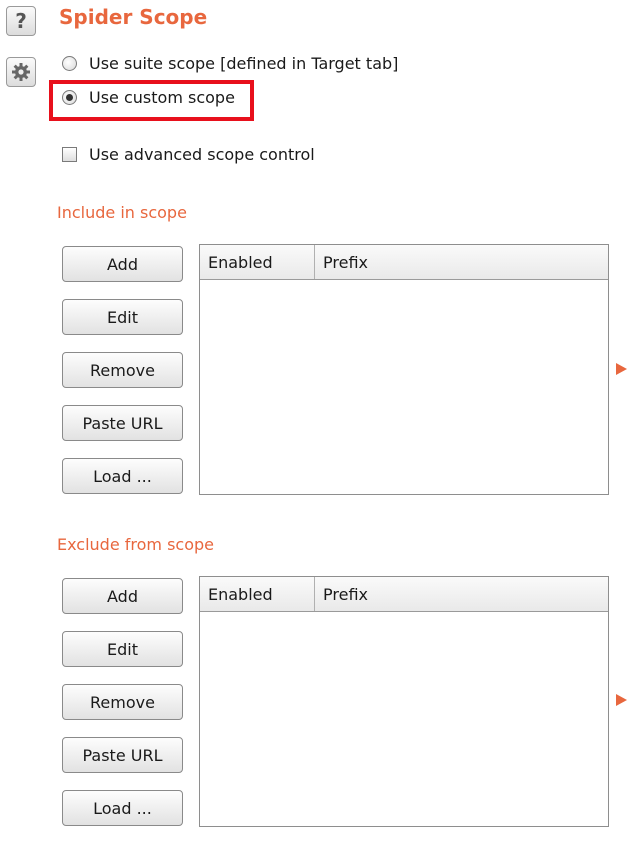  What do you see at coordinates (69, 154) in the screenshot?
I see `advanced-scope-checkbox` at bounding box center [69, 154].